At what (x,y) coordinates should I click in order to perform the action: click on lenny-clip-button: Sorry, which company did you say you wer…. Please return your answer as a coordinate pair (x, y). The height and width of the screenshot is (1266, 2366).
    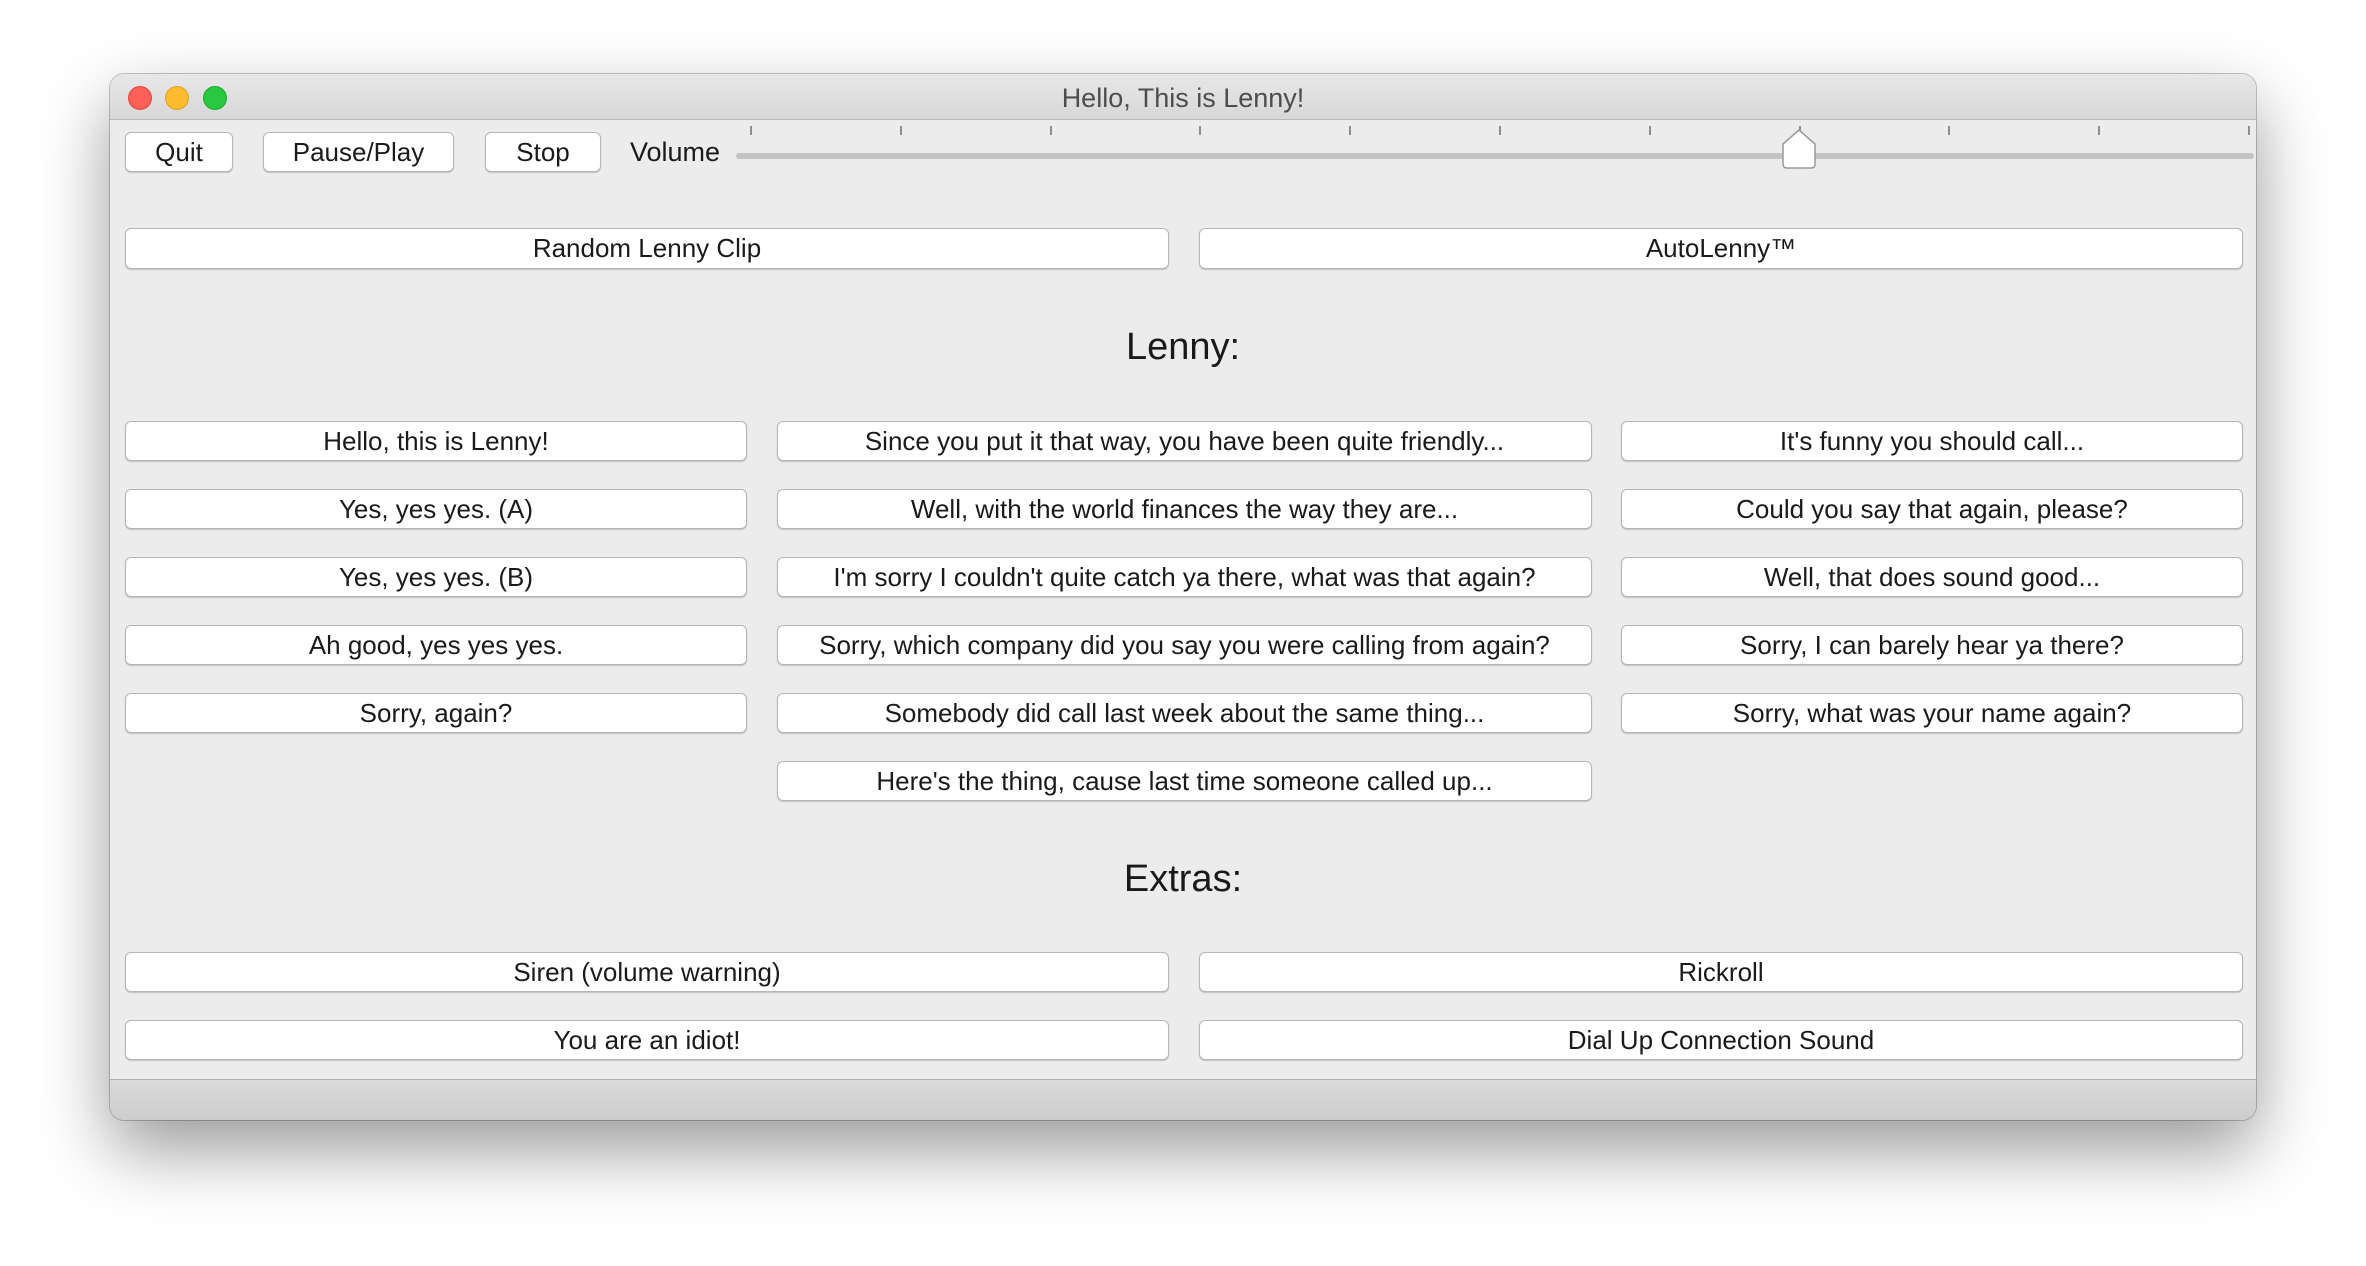
    Looking at the image, I should click on (1184, 645).